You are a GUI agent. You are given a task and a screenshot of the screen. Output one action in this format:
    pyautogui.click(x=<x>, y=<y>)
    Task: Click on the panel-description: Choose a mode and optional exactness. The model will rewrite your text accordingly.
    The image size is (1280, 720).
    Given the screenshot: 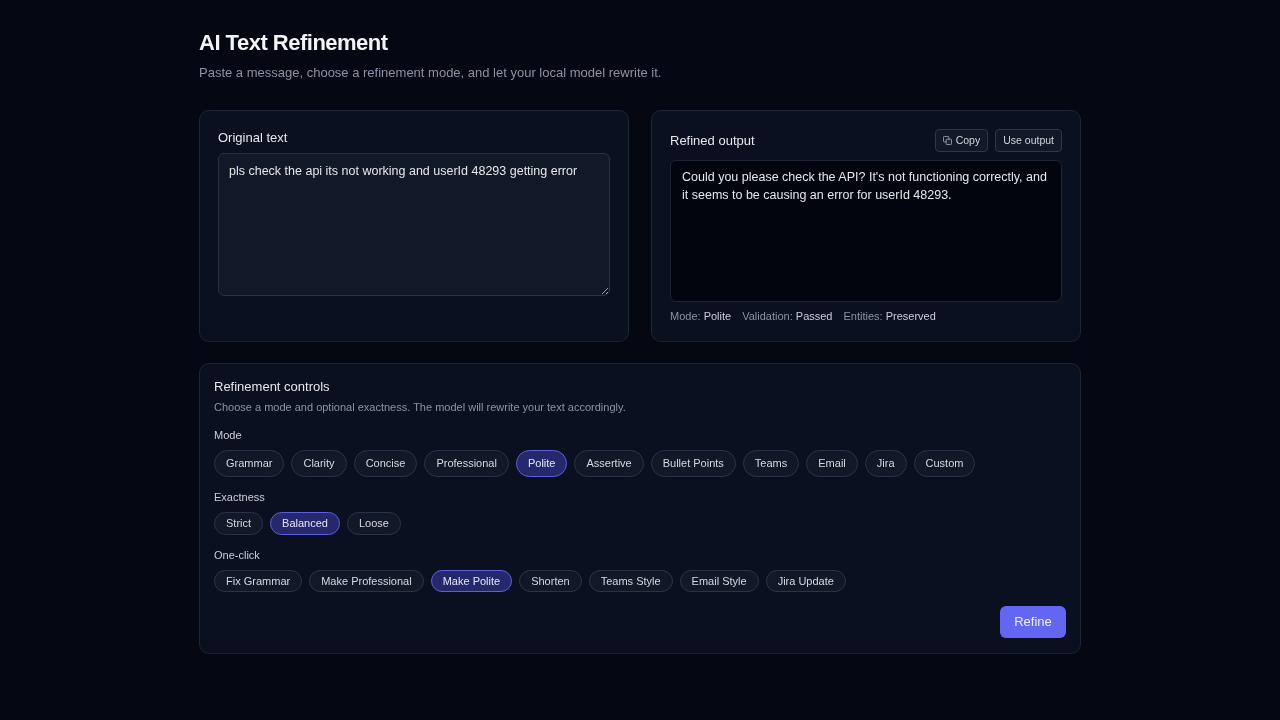 What is the action you would take?
    pyautogui.click(x=420, y=407)
    